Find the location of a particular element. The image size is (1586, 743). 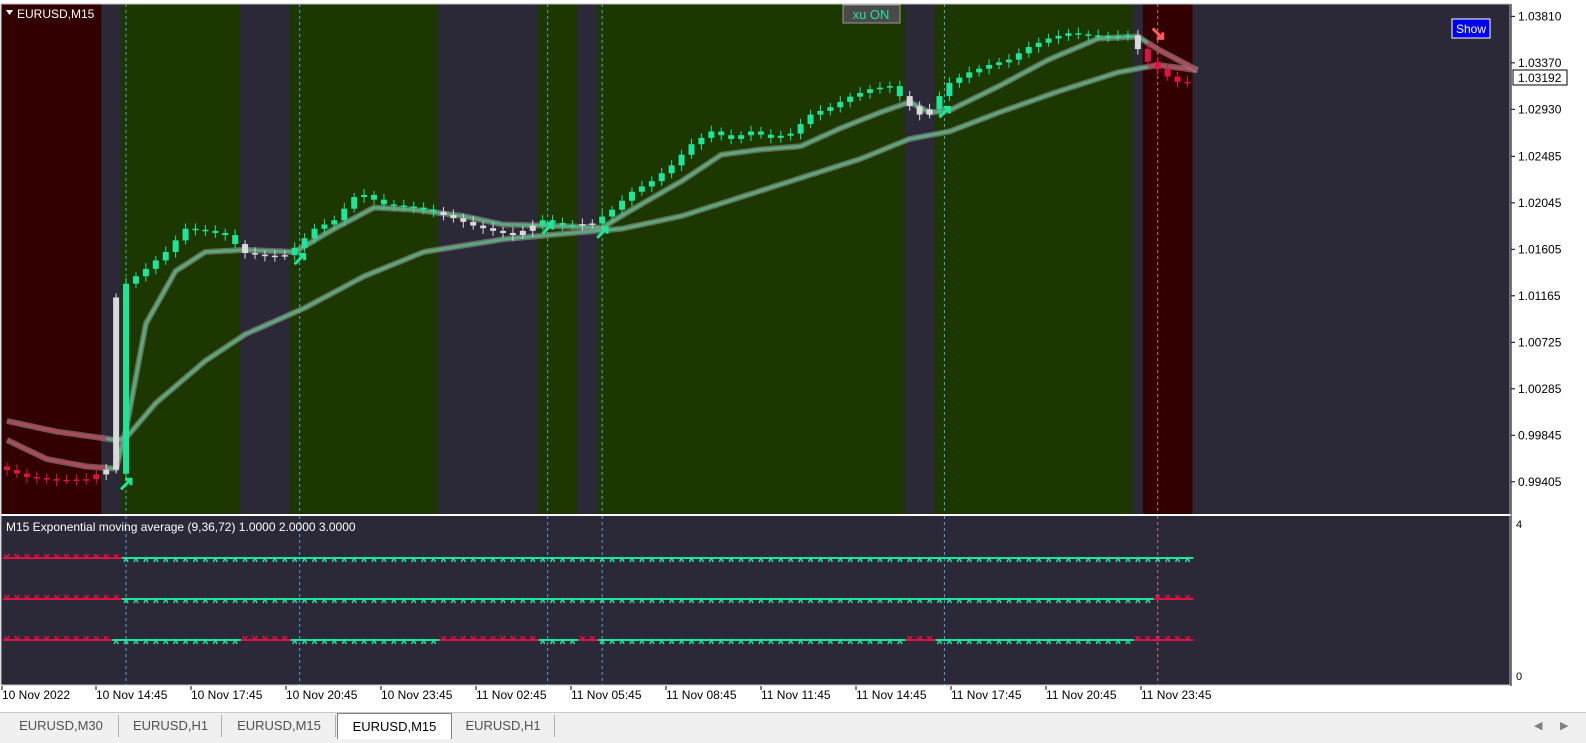

xu-on-button: xu ON is located at coordinates (871, 14).